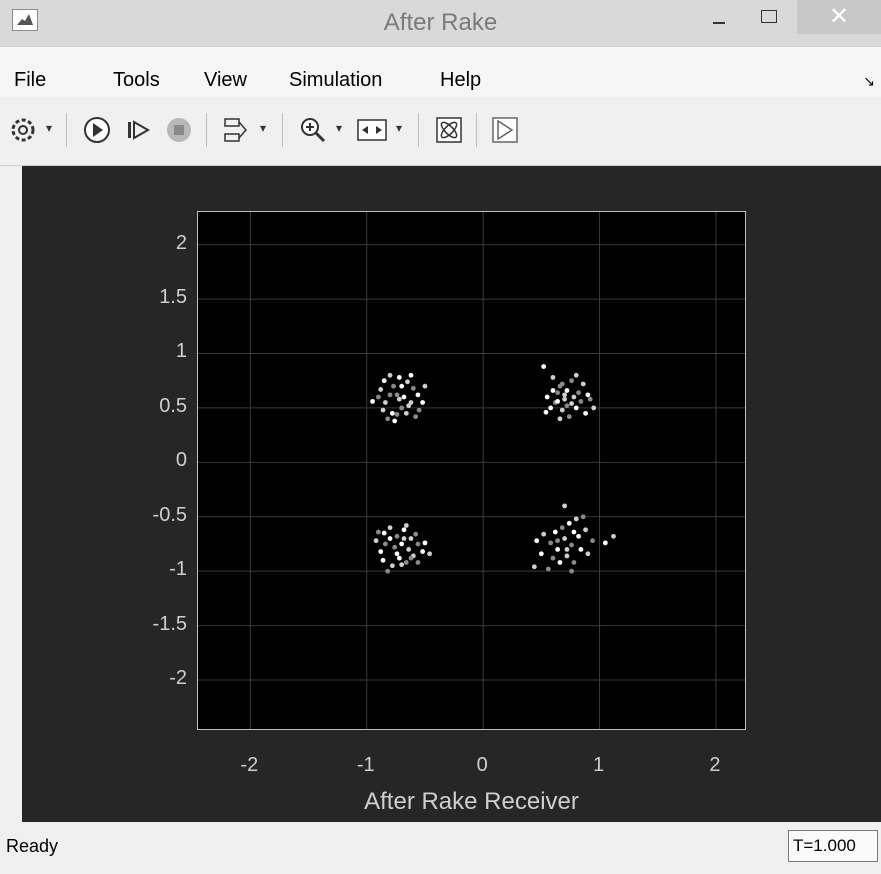  I want to click on maximize-button, so click(769, 17).